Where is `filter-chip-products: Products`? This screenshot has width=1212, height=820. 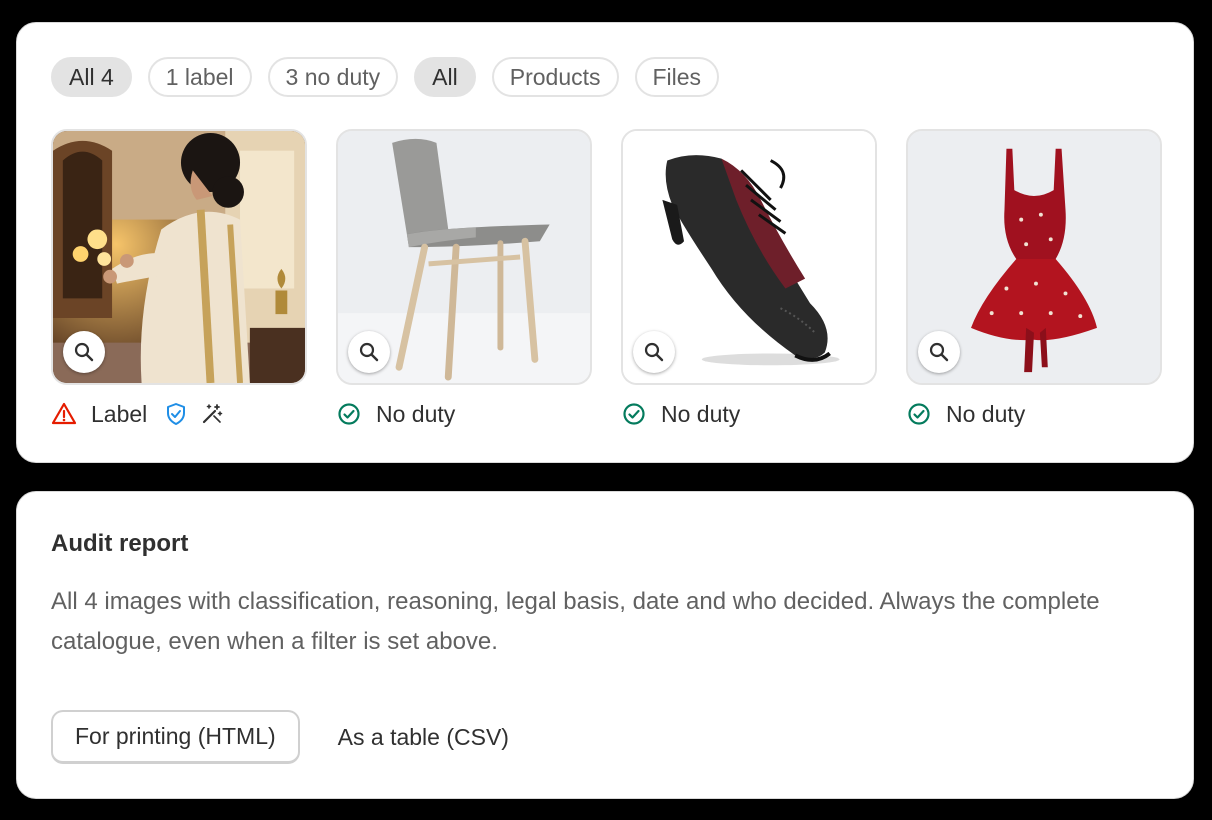 filter-chip-products: Products is located at coordinates (555, 77).